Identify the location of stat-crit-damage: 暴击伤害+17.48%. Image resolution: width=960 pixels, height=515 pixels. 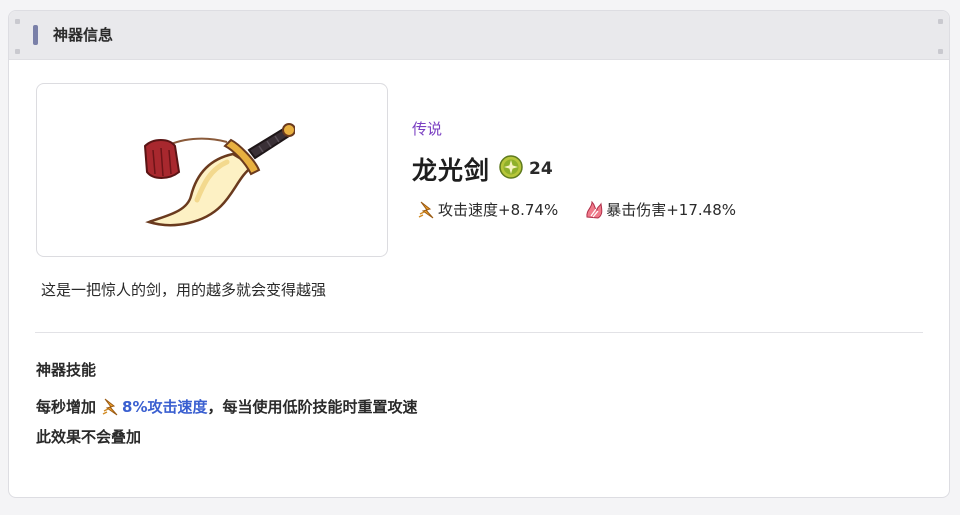
(660, 209).